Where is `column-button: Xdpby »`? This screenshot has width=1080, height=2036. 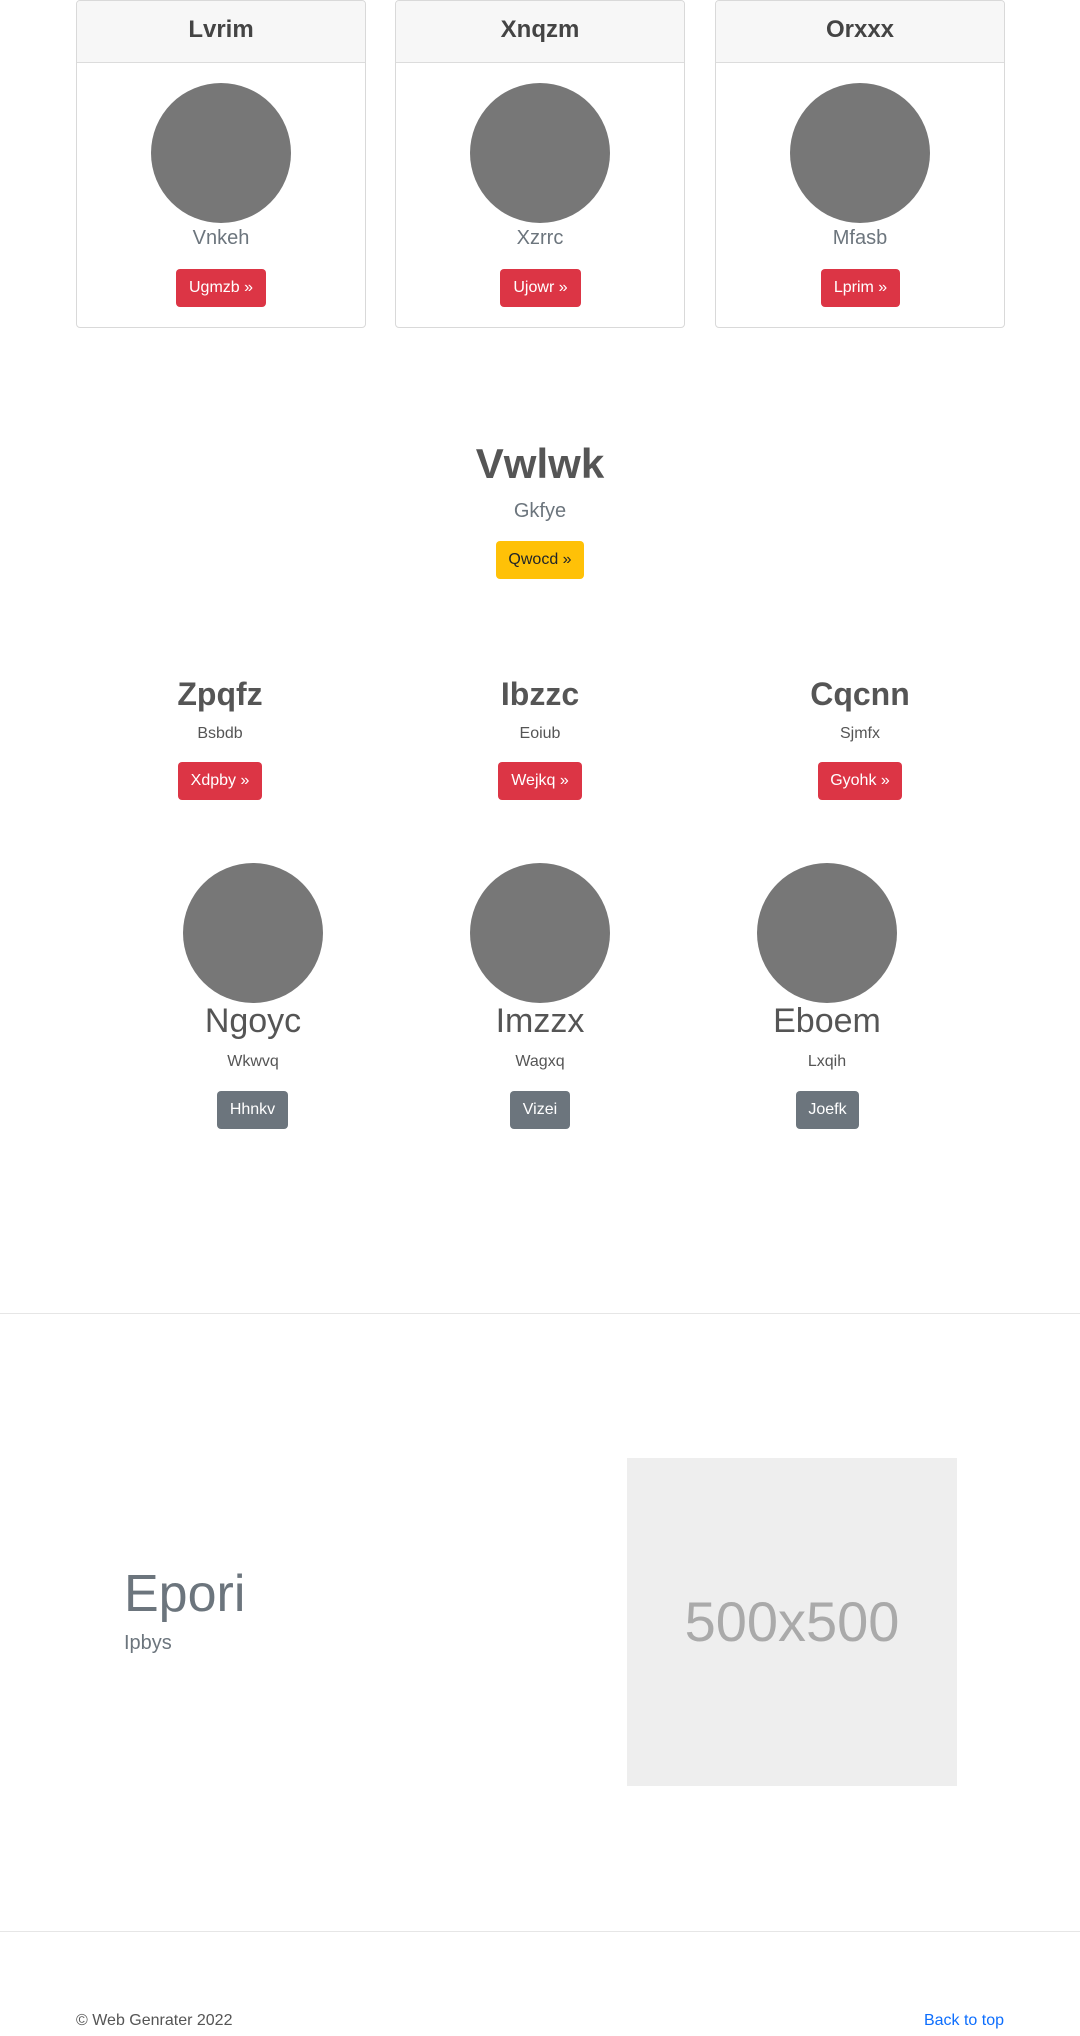 column-button: Xdpby » is located at coordinates (220, 781).